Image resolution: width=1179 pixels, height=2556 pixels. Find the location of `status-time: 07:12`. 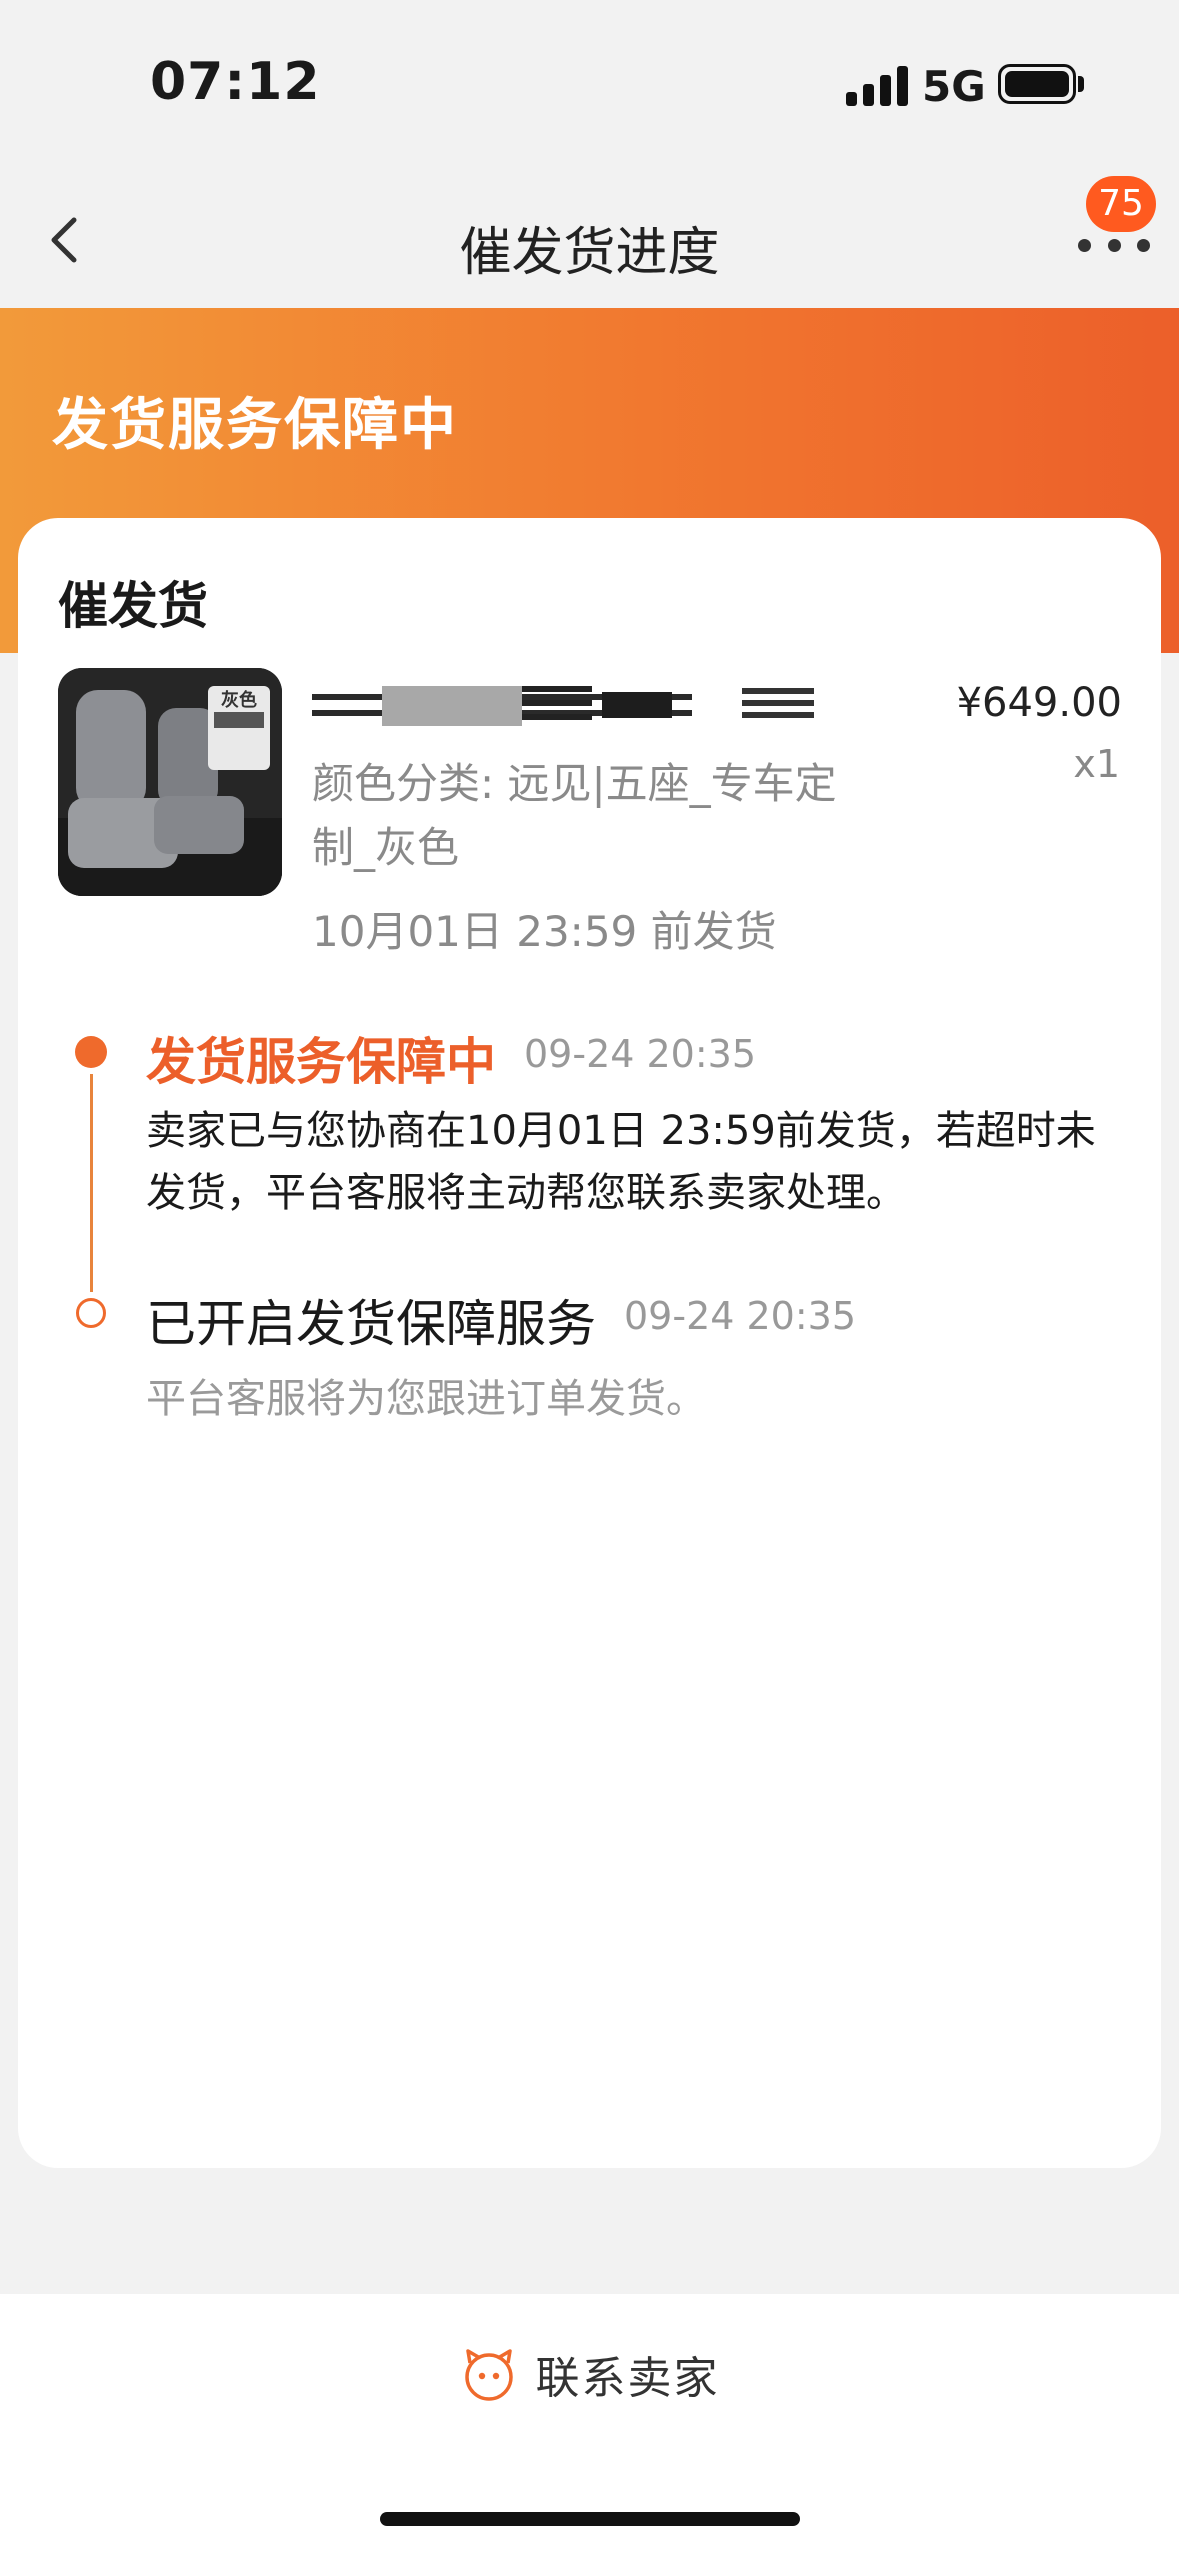

status-time: 07:12 is located at coordinates (235, 82).